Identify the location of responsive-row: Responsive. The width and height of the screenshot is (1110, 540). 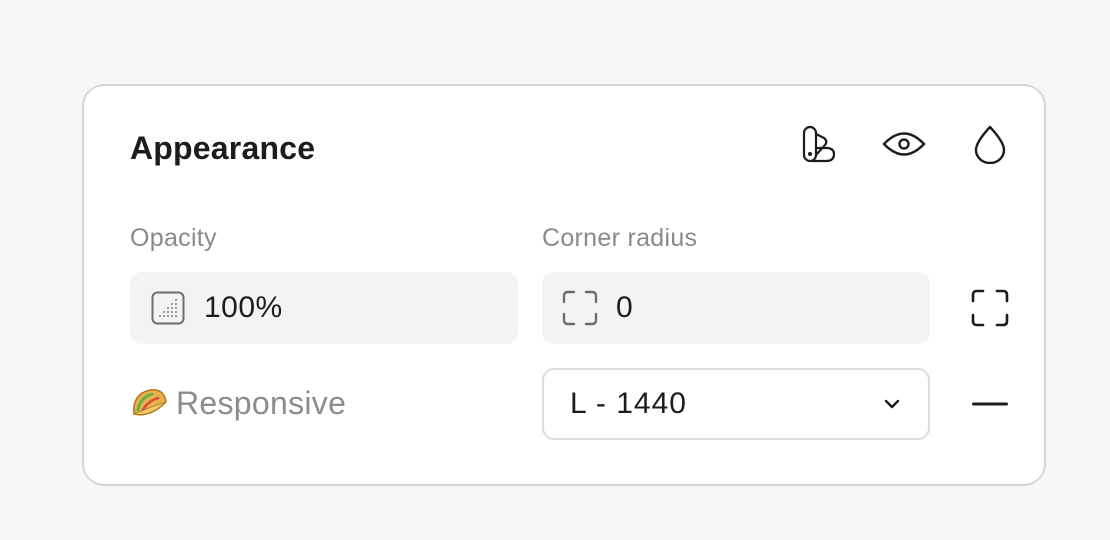
(238, 403).